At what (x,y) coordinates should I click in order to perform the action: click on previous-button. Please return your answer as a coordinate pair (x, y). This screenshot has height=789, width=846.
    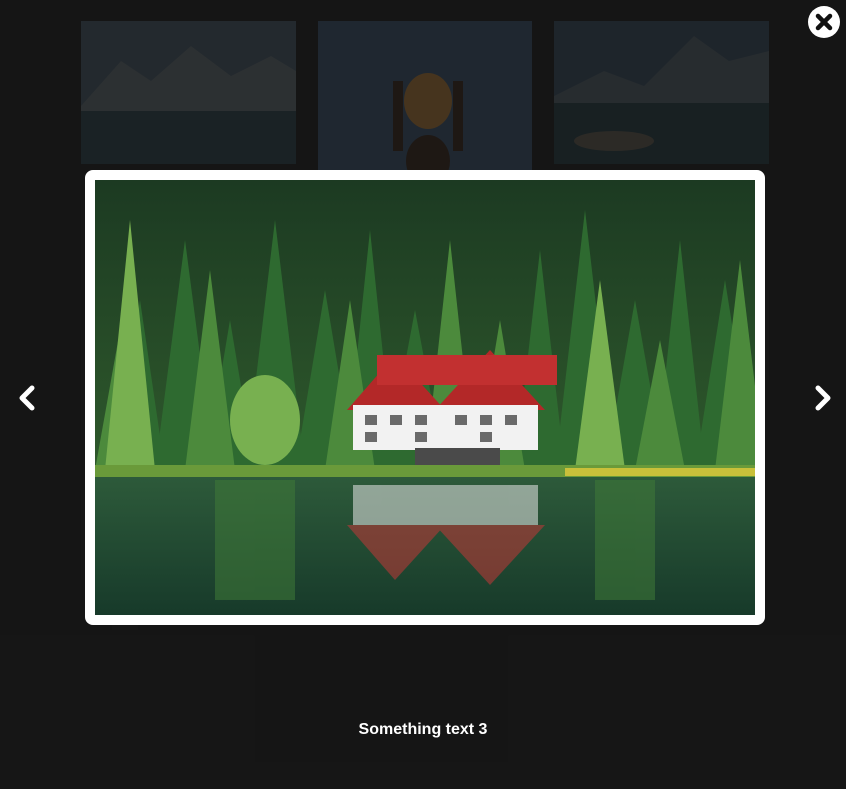
    Looking at the image, I should click on (26, 398).